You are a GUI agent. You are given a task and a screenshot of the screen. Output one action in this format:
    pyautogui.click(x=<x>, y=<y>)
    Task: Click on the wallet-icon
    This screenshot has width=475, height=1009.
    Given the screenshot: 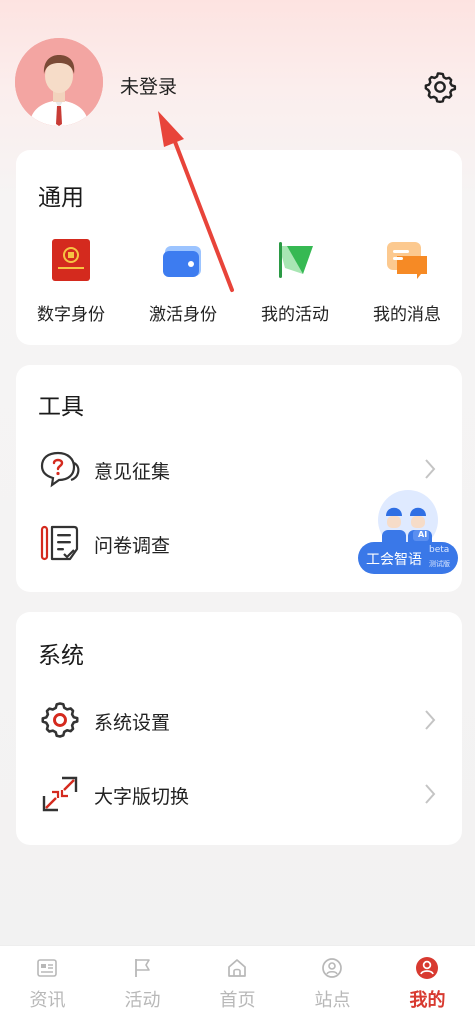 What is the action you would take?
    pyautogui.click(x=183, y=260)
    